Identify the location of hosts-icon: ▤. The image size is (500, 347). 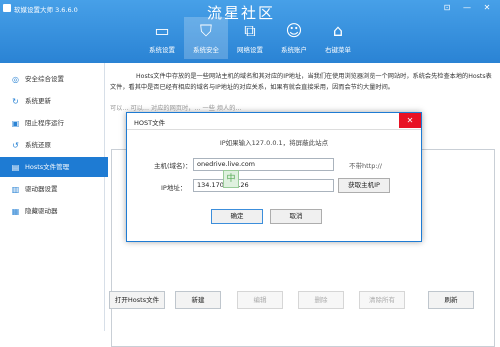
(15, 167).